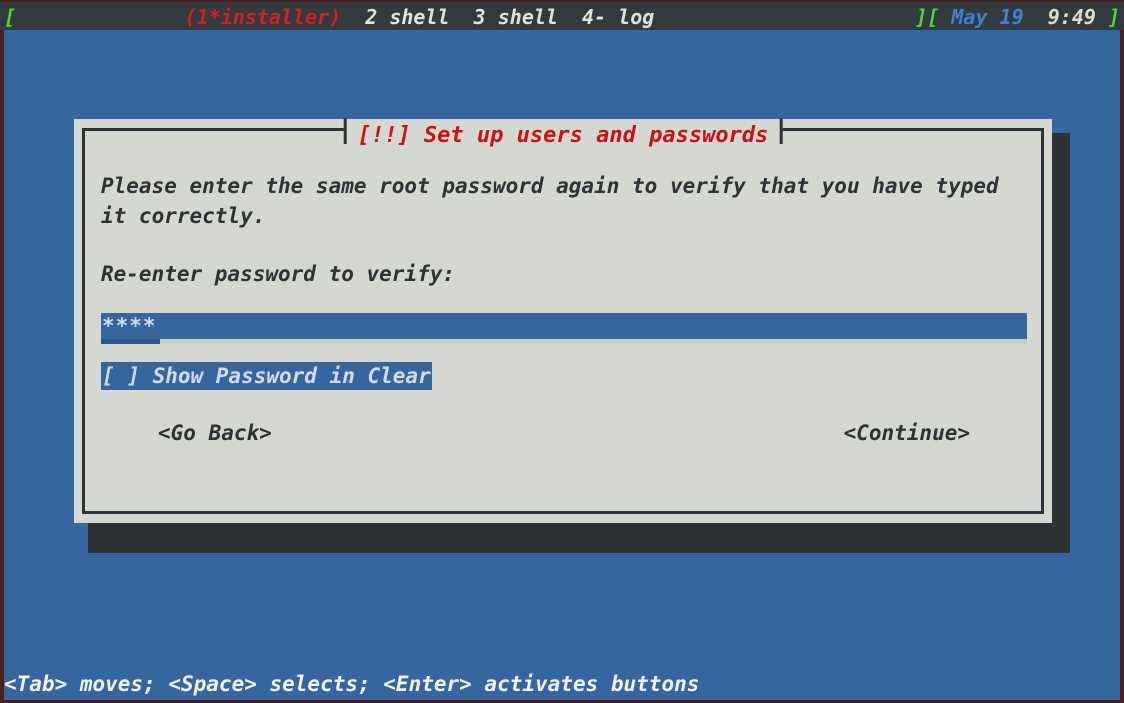 The width and height of the screenshot is (1124, 703). Describe the element at coordinates (263, 17) in the screenshot. I see `tmux-window-active: (1*installer)` at that location.